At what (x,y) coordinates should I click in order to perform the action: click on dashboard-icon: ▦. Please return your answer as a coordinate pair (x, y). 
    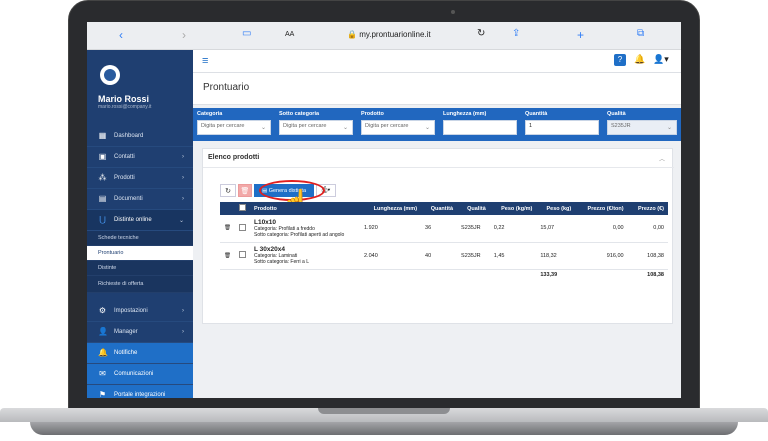
    Looking at the image, I should click on (102, 135).